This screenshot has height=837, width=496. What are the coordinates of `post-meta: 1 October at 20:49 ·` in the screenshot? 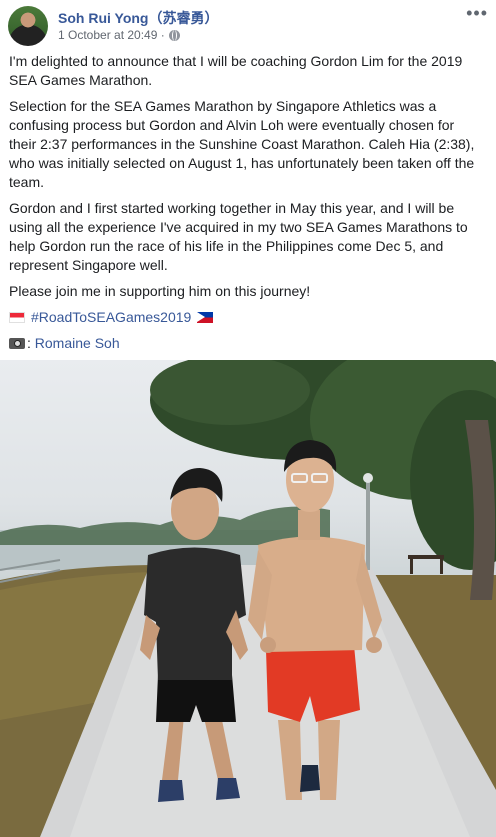 It's located at (119, 35).